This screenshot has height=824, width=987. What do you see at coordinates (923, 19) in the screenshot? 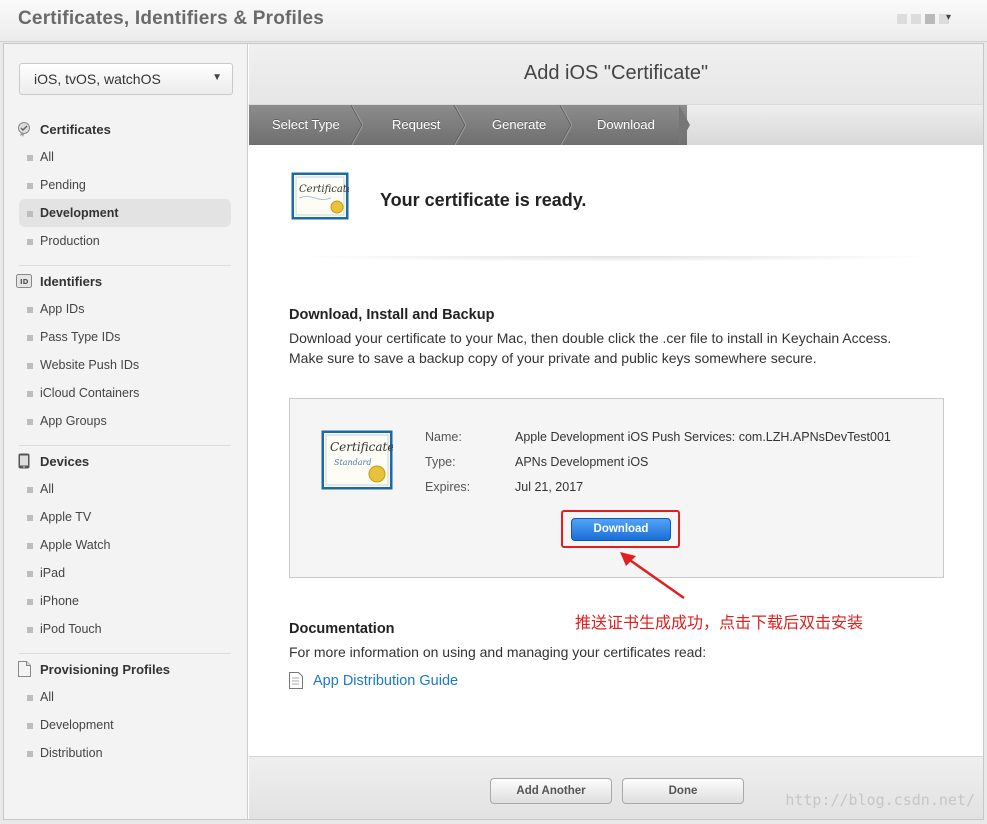
I see `account-menu` at bounding box center [923, 19].